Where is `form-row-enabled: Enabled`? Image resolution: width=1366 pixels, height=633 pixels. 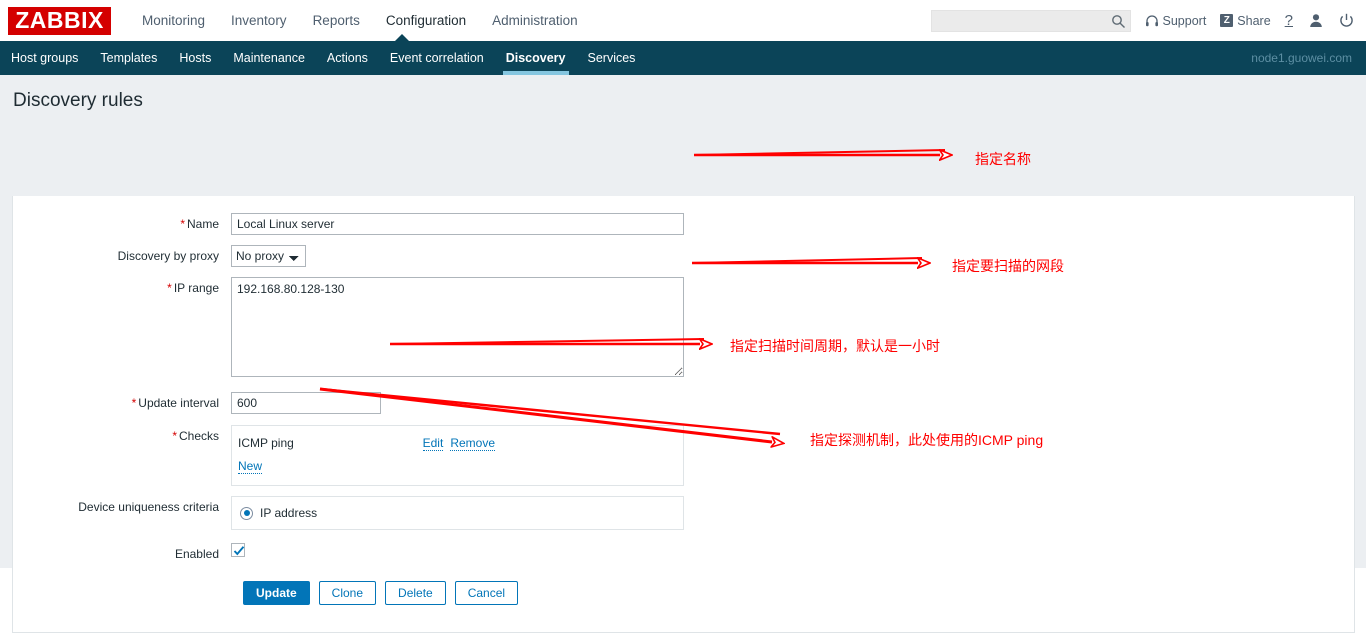 form-row-enabled: Enabled is located at coordinates (683, 554).